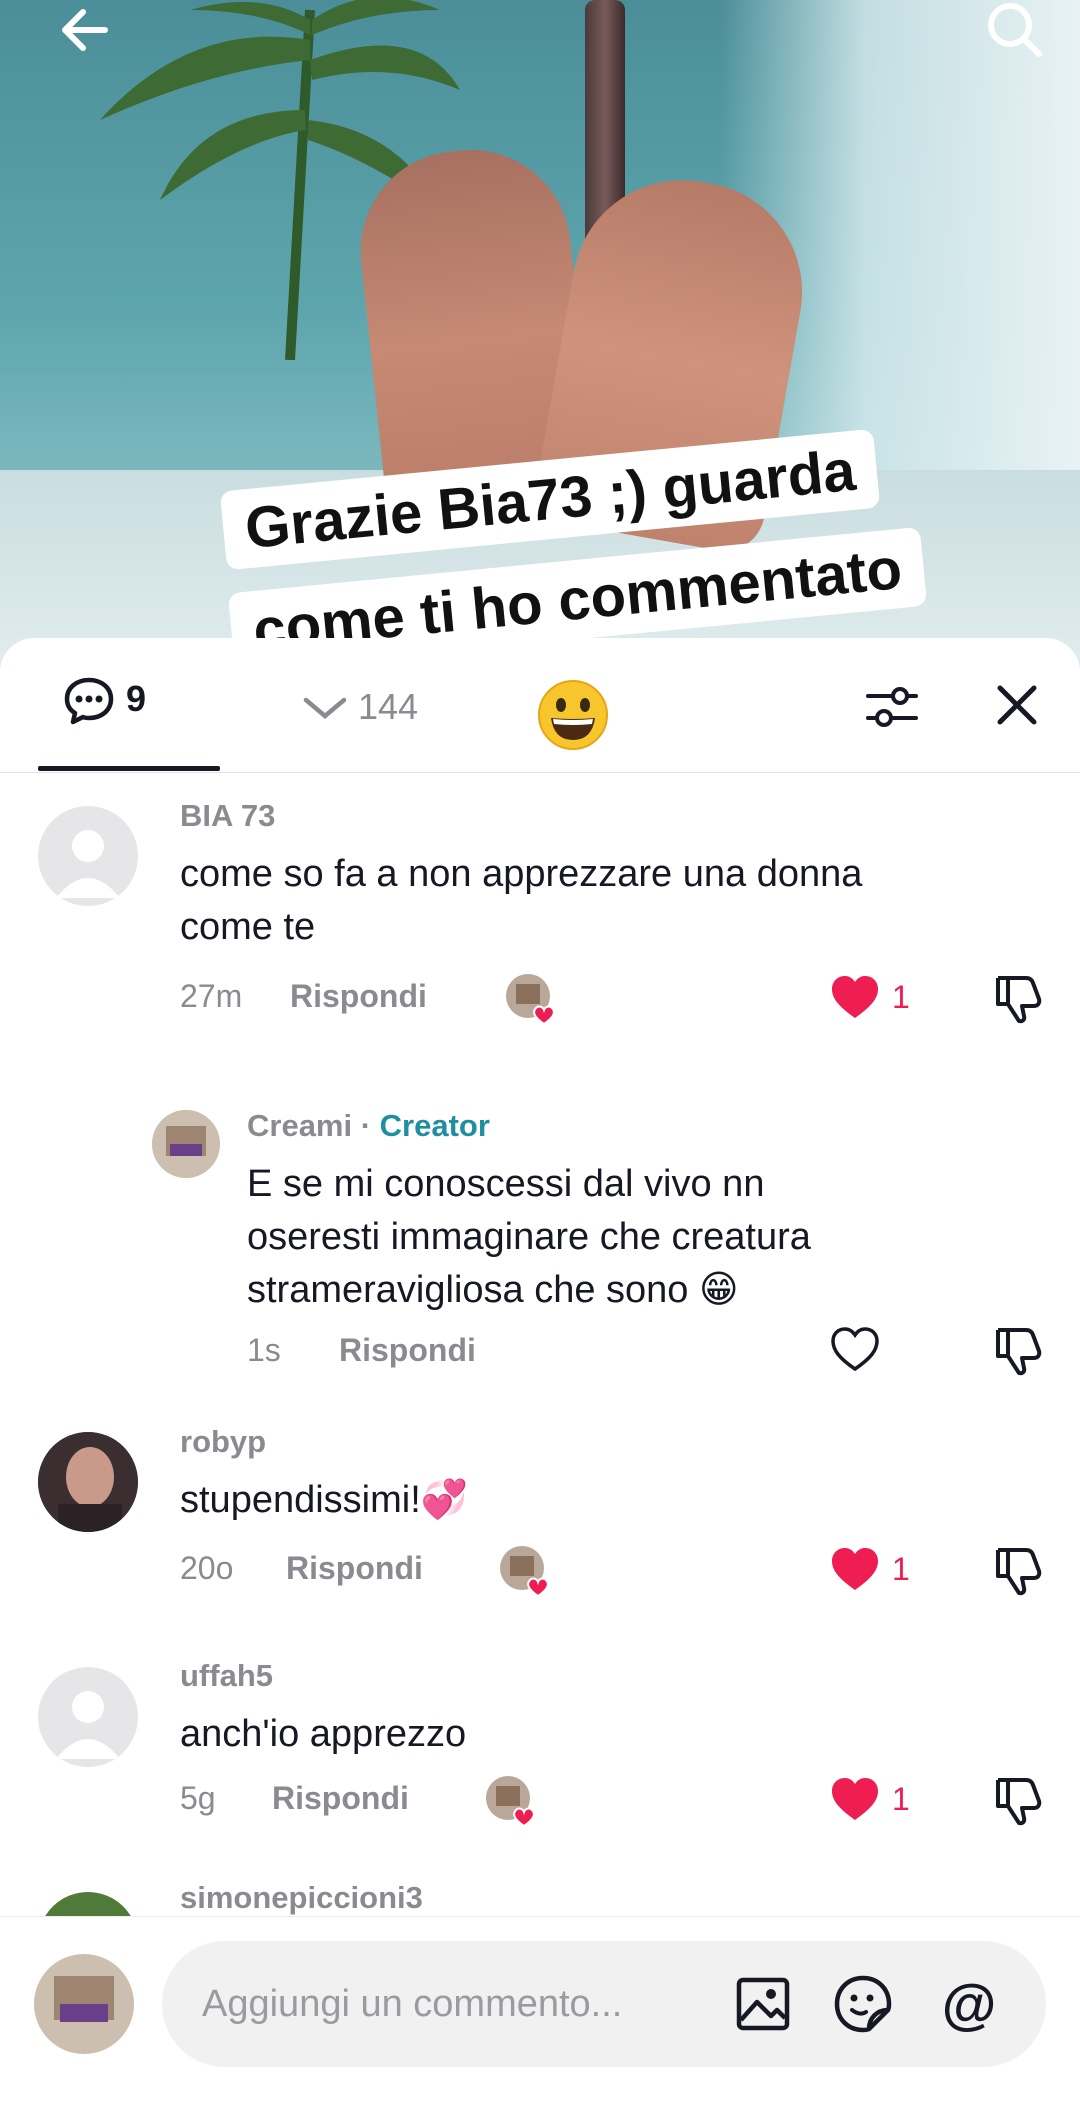  Describe the element at coordinates (521, 874) in the screenshot. I see `comment-text-line: come so fa a non apprezzare una donna` at that location.